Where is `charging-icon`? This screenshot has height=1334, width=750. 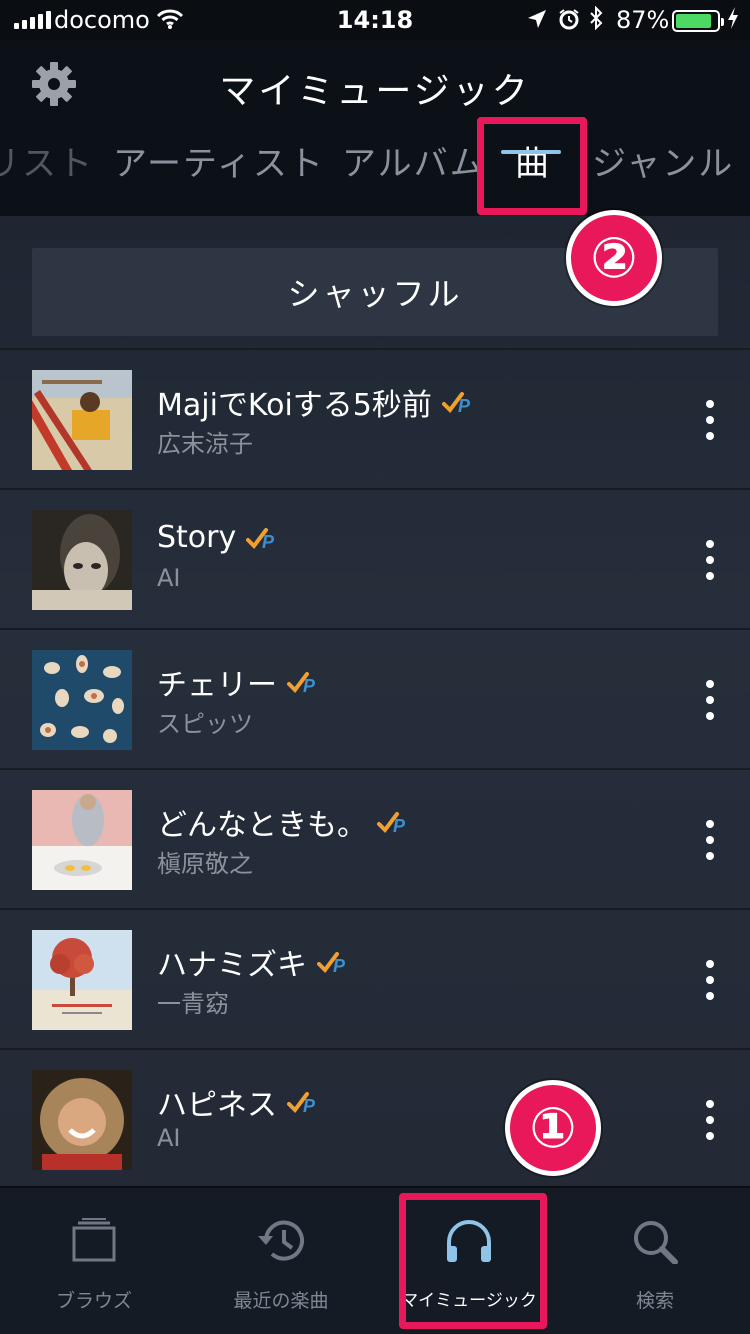 charging-icon is located at coordinates (733, 21).